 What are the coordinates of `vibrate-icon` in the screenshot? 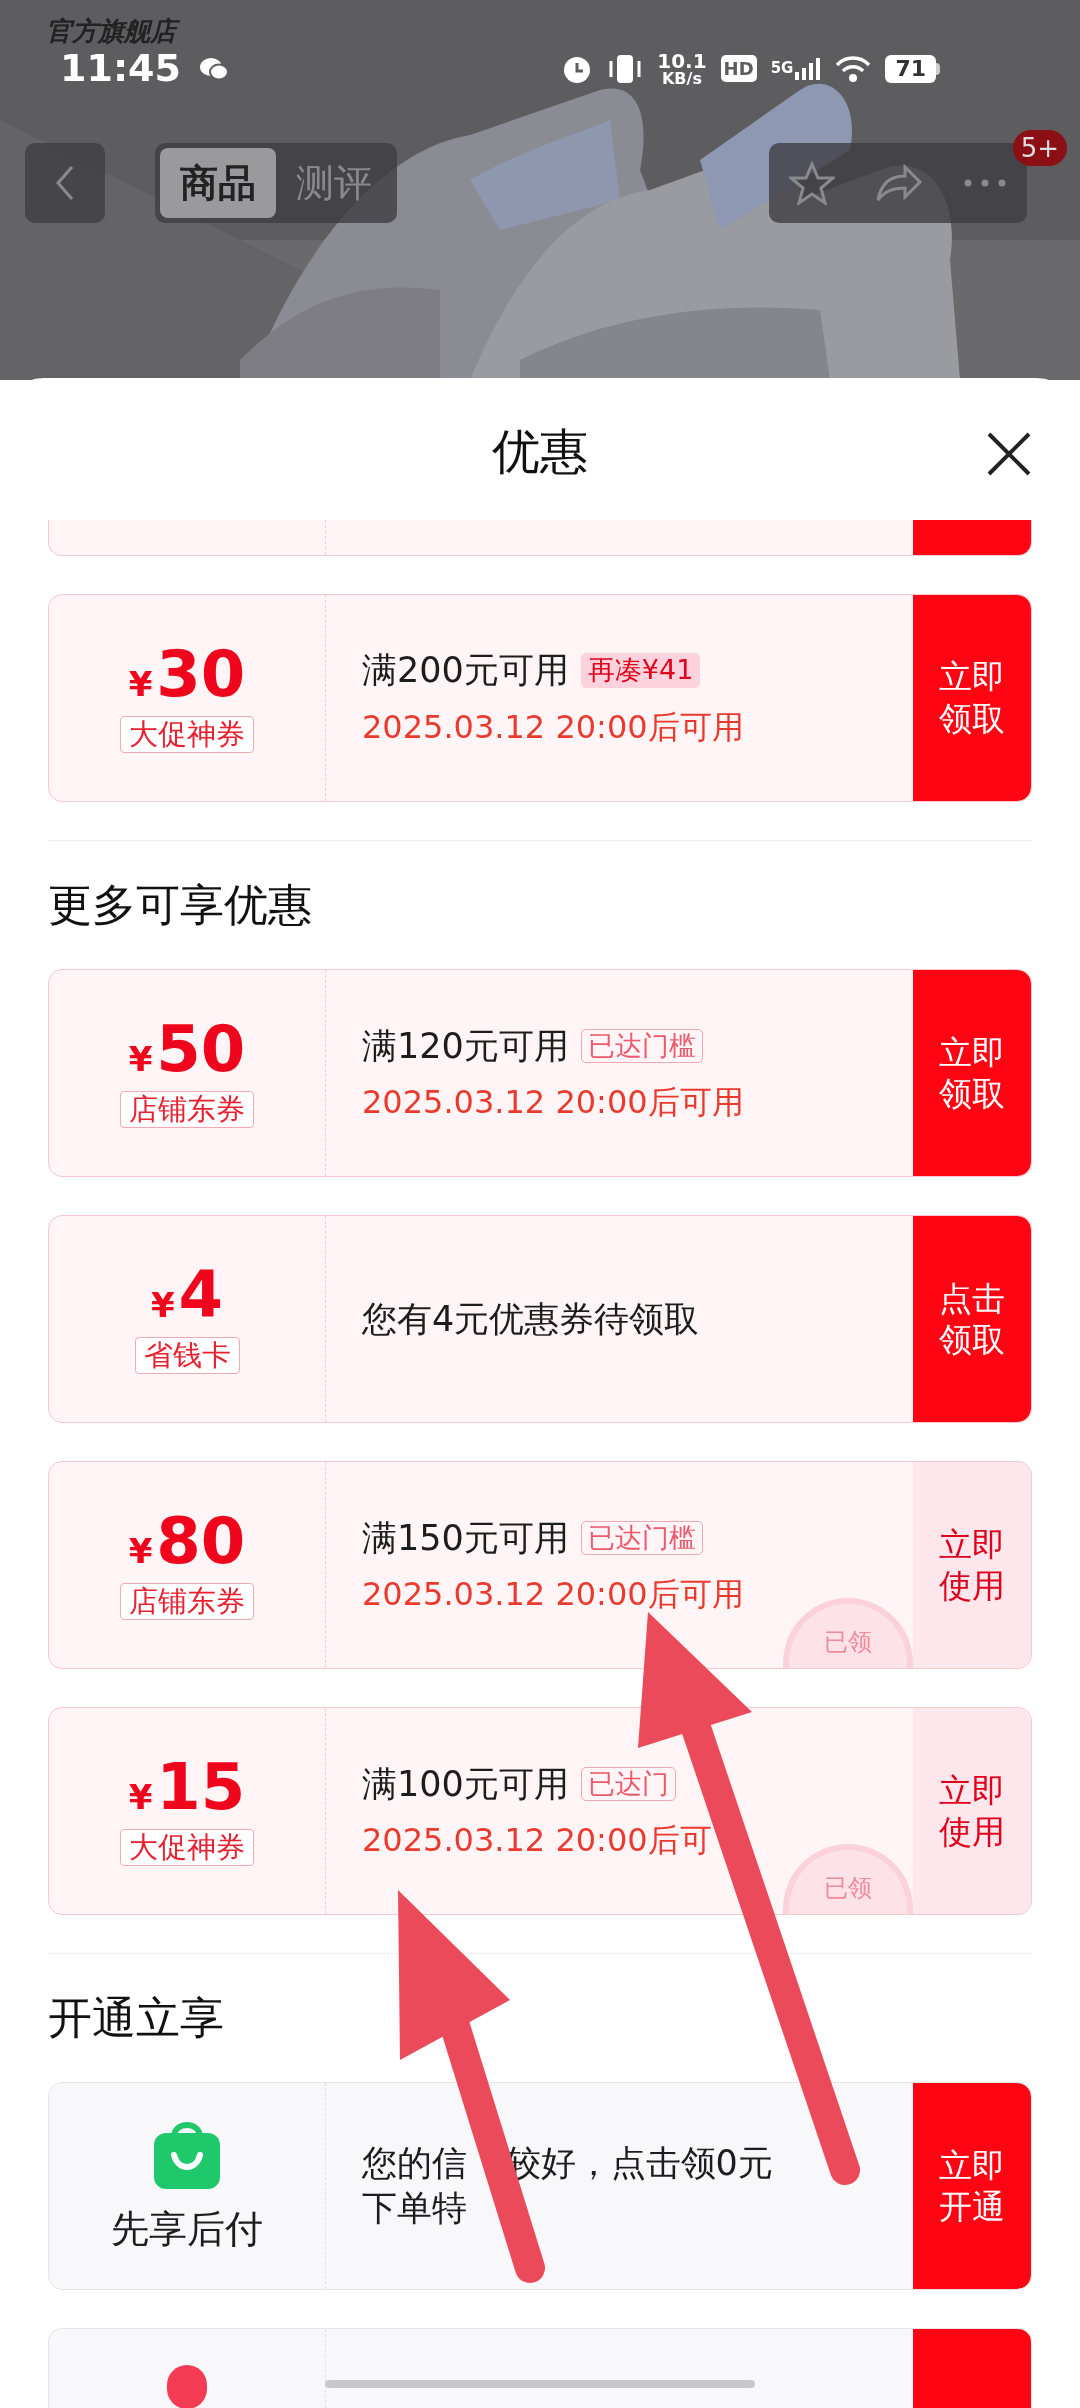 It's located at (625, 68).